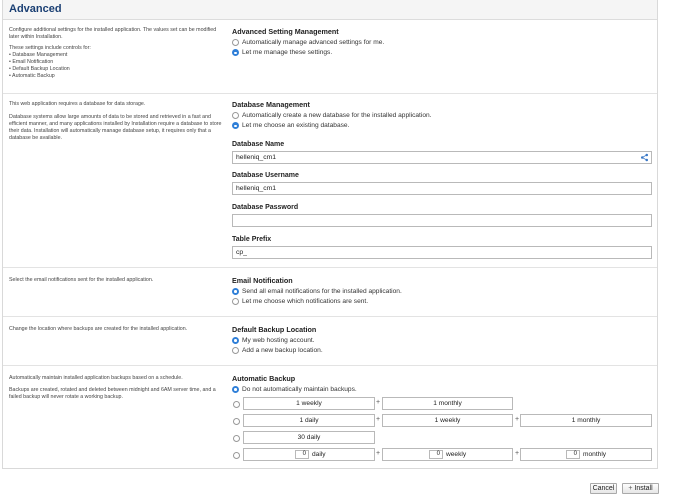 This screenshot has height=500, width=676. Describe the element at coordinates (442, 252) in the screenshot. I see `table-prefix-input: cp_` at that location.